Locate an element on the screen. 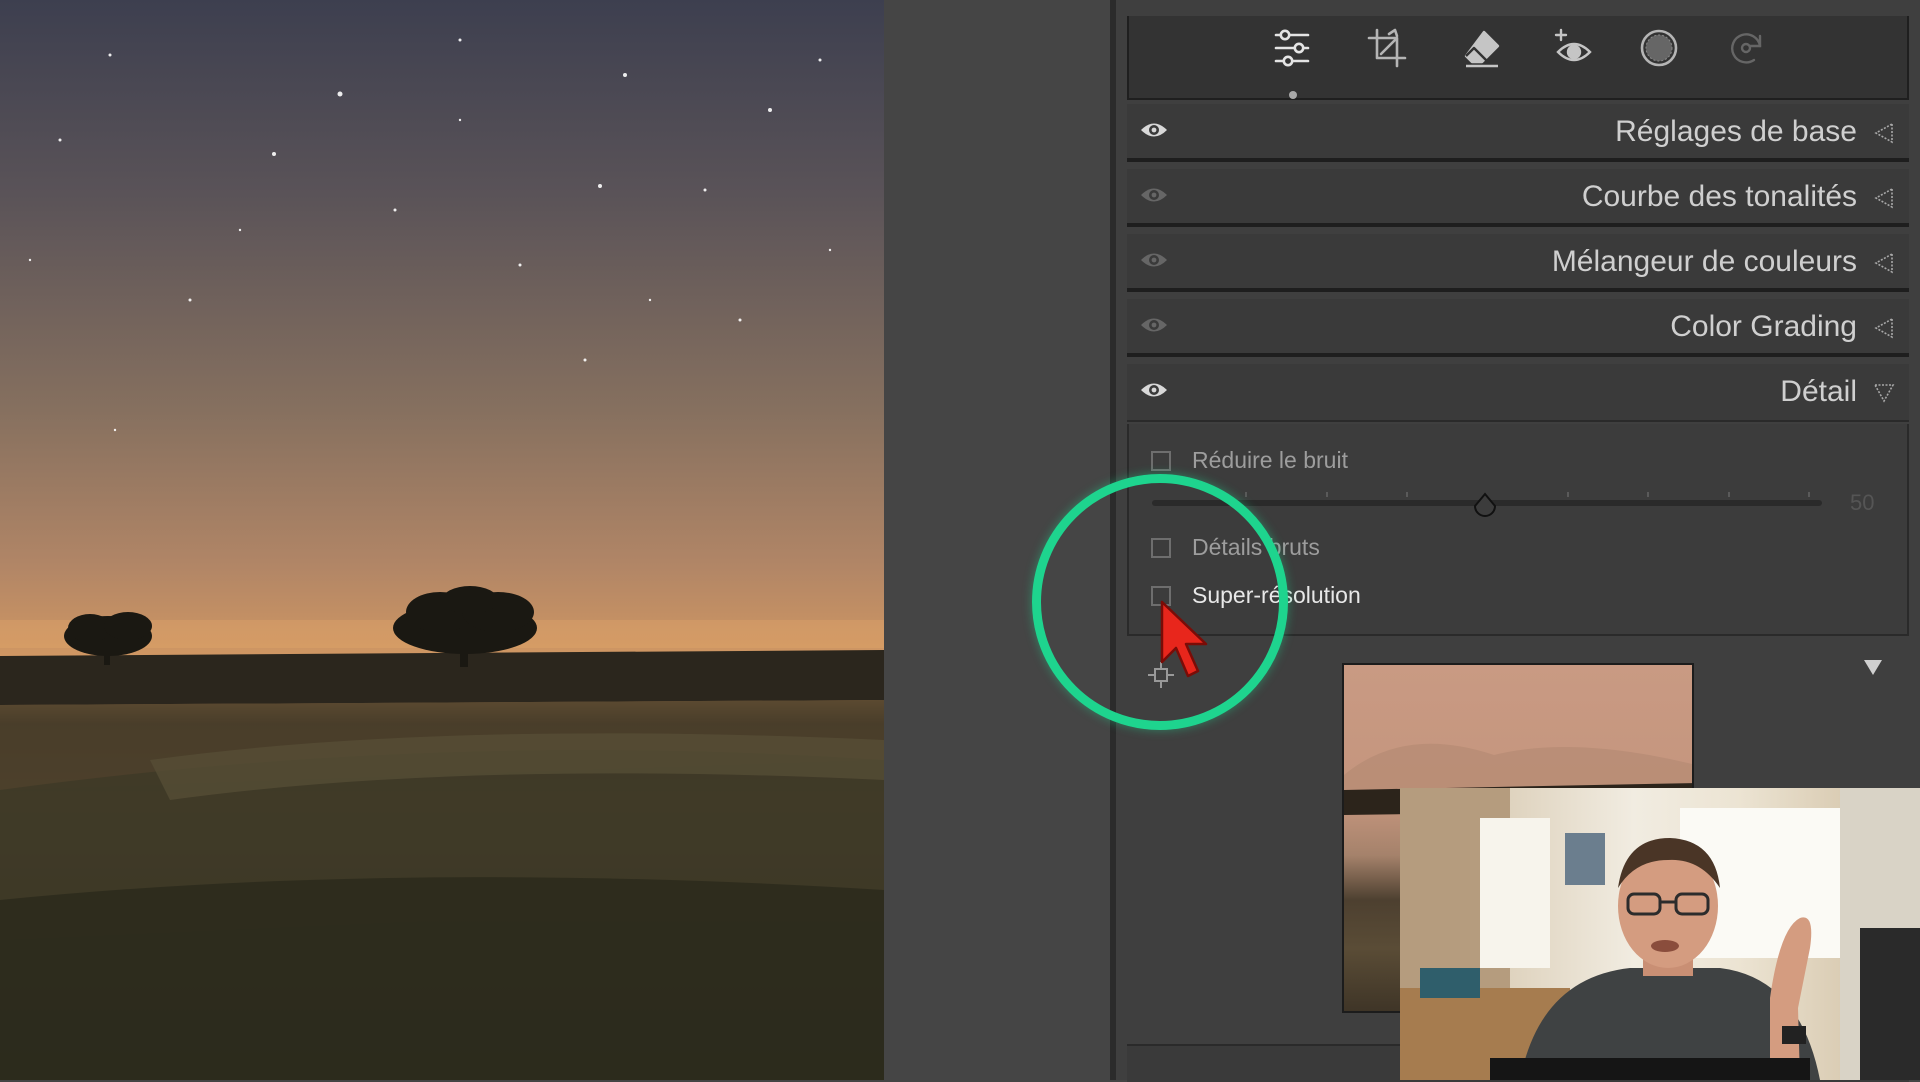  slider-thumb is located at coordinates (1485, 505).